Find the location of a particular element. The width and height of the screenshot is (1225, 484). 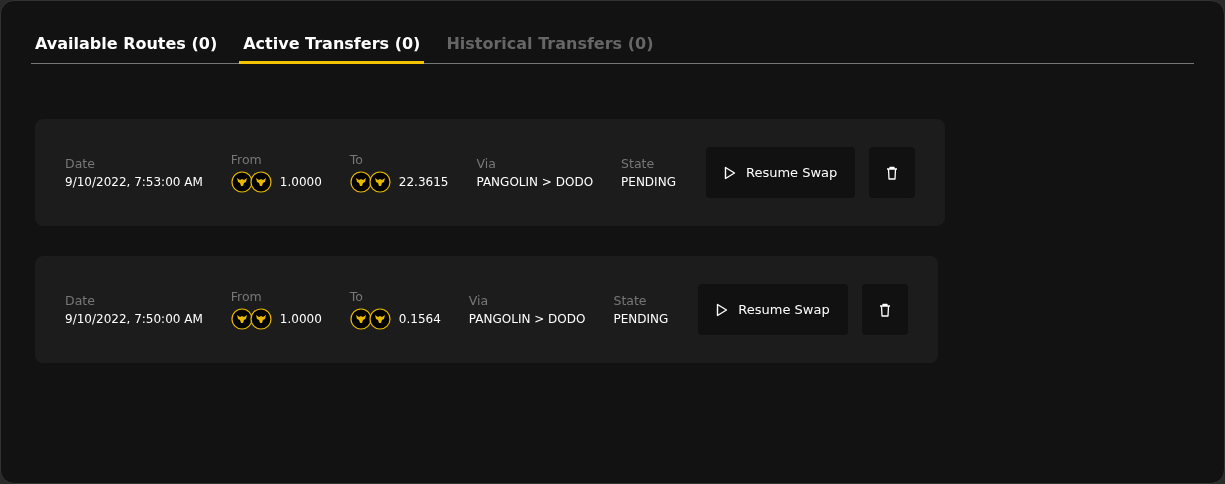

tab: Active Transfers (0) is located at coordinates (332, 42).